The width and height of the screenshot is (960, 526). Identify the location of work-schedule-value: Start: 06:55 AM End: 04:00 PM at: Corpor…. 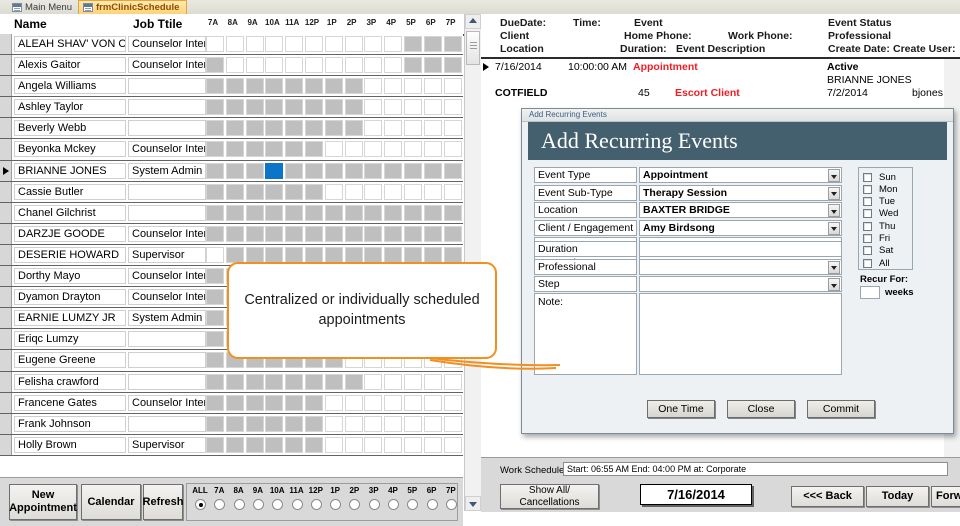
(755, 469).